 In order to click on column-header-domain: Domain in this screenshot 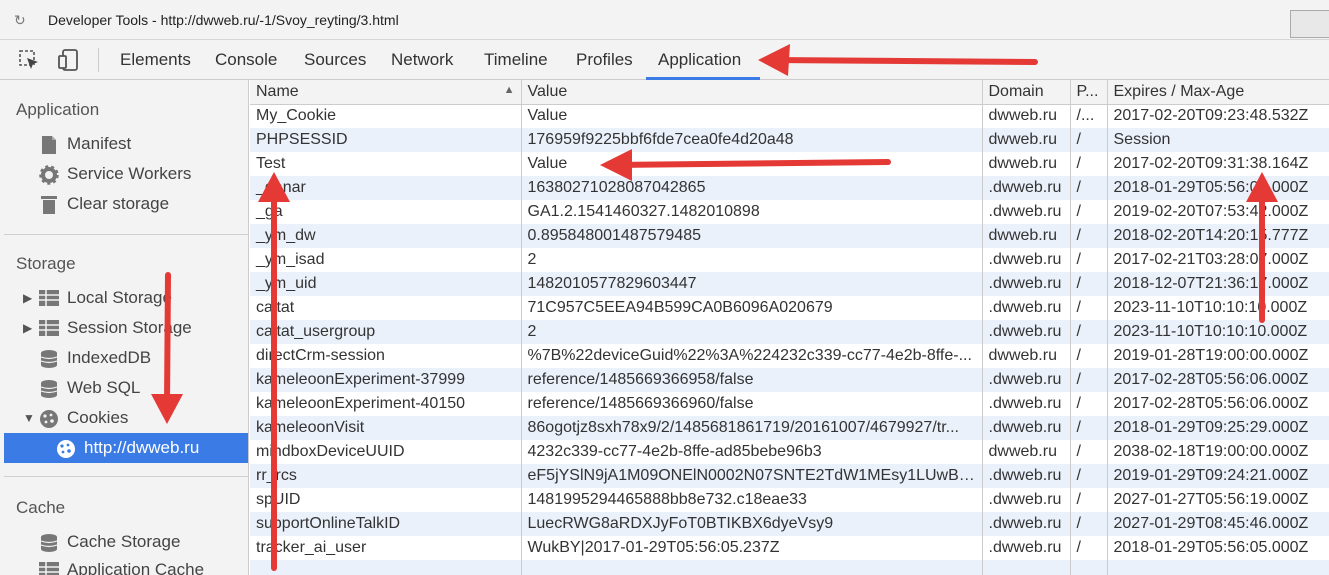, I will do `click(1026, 92)`.